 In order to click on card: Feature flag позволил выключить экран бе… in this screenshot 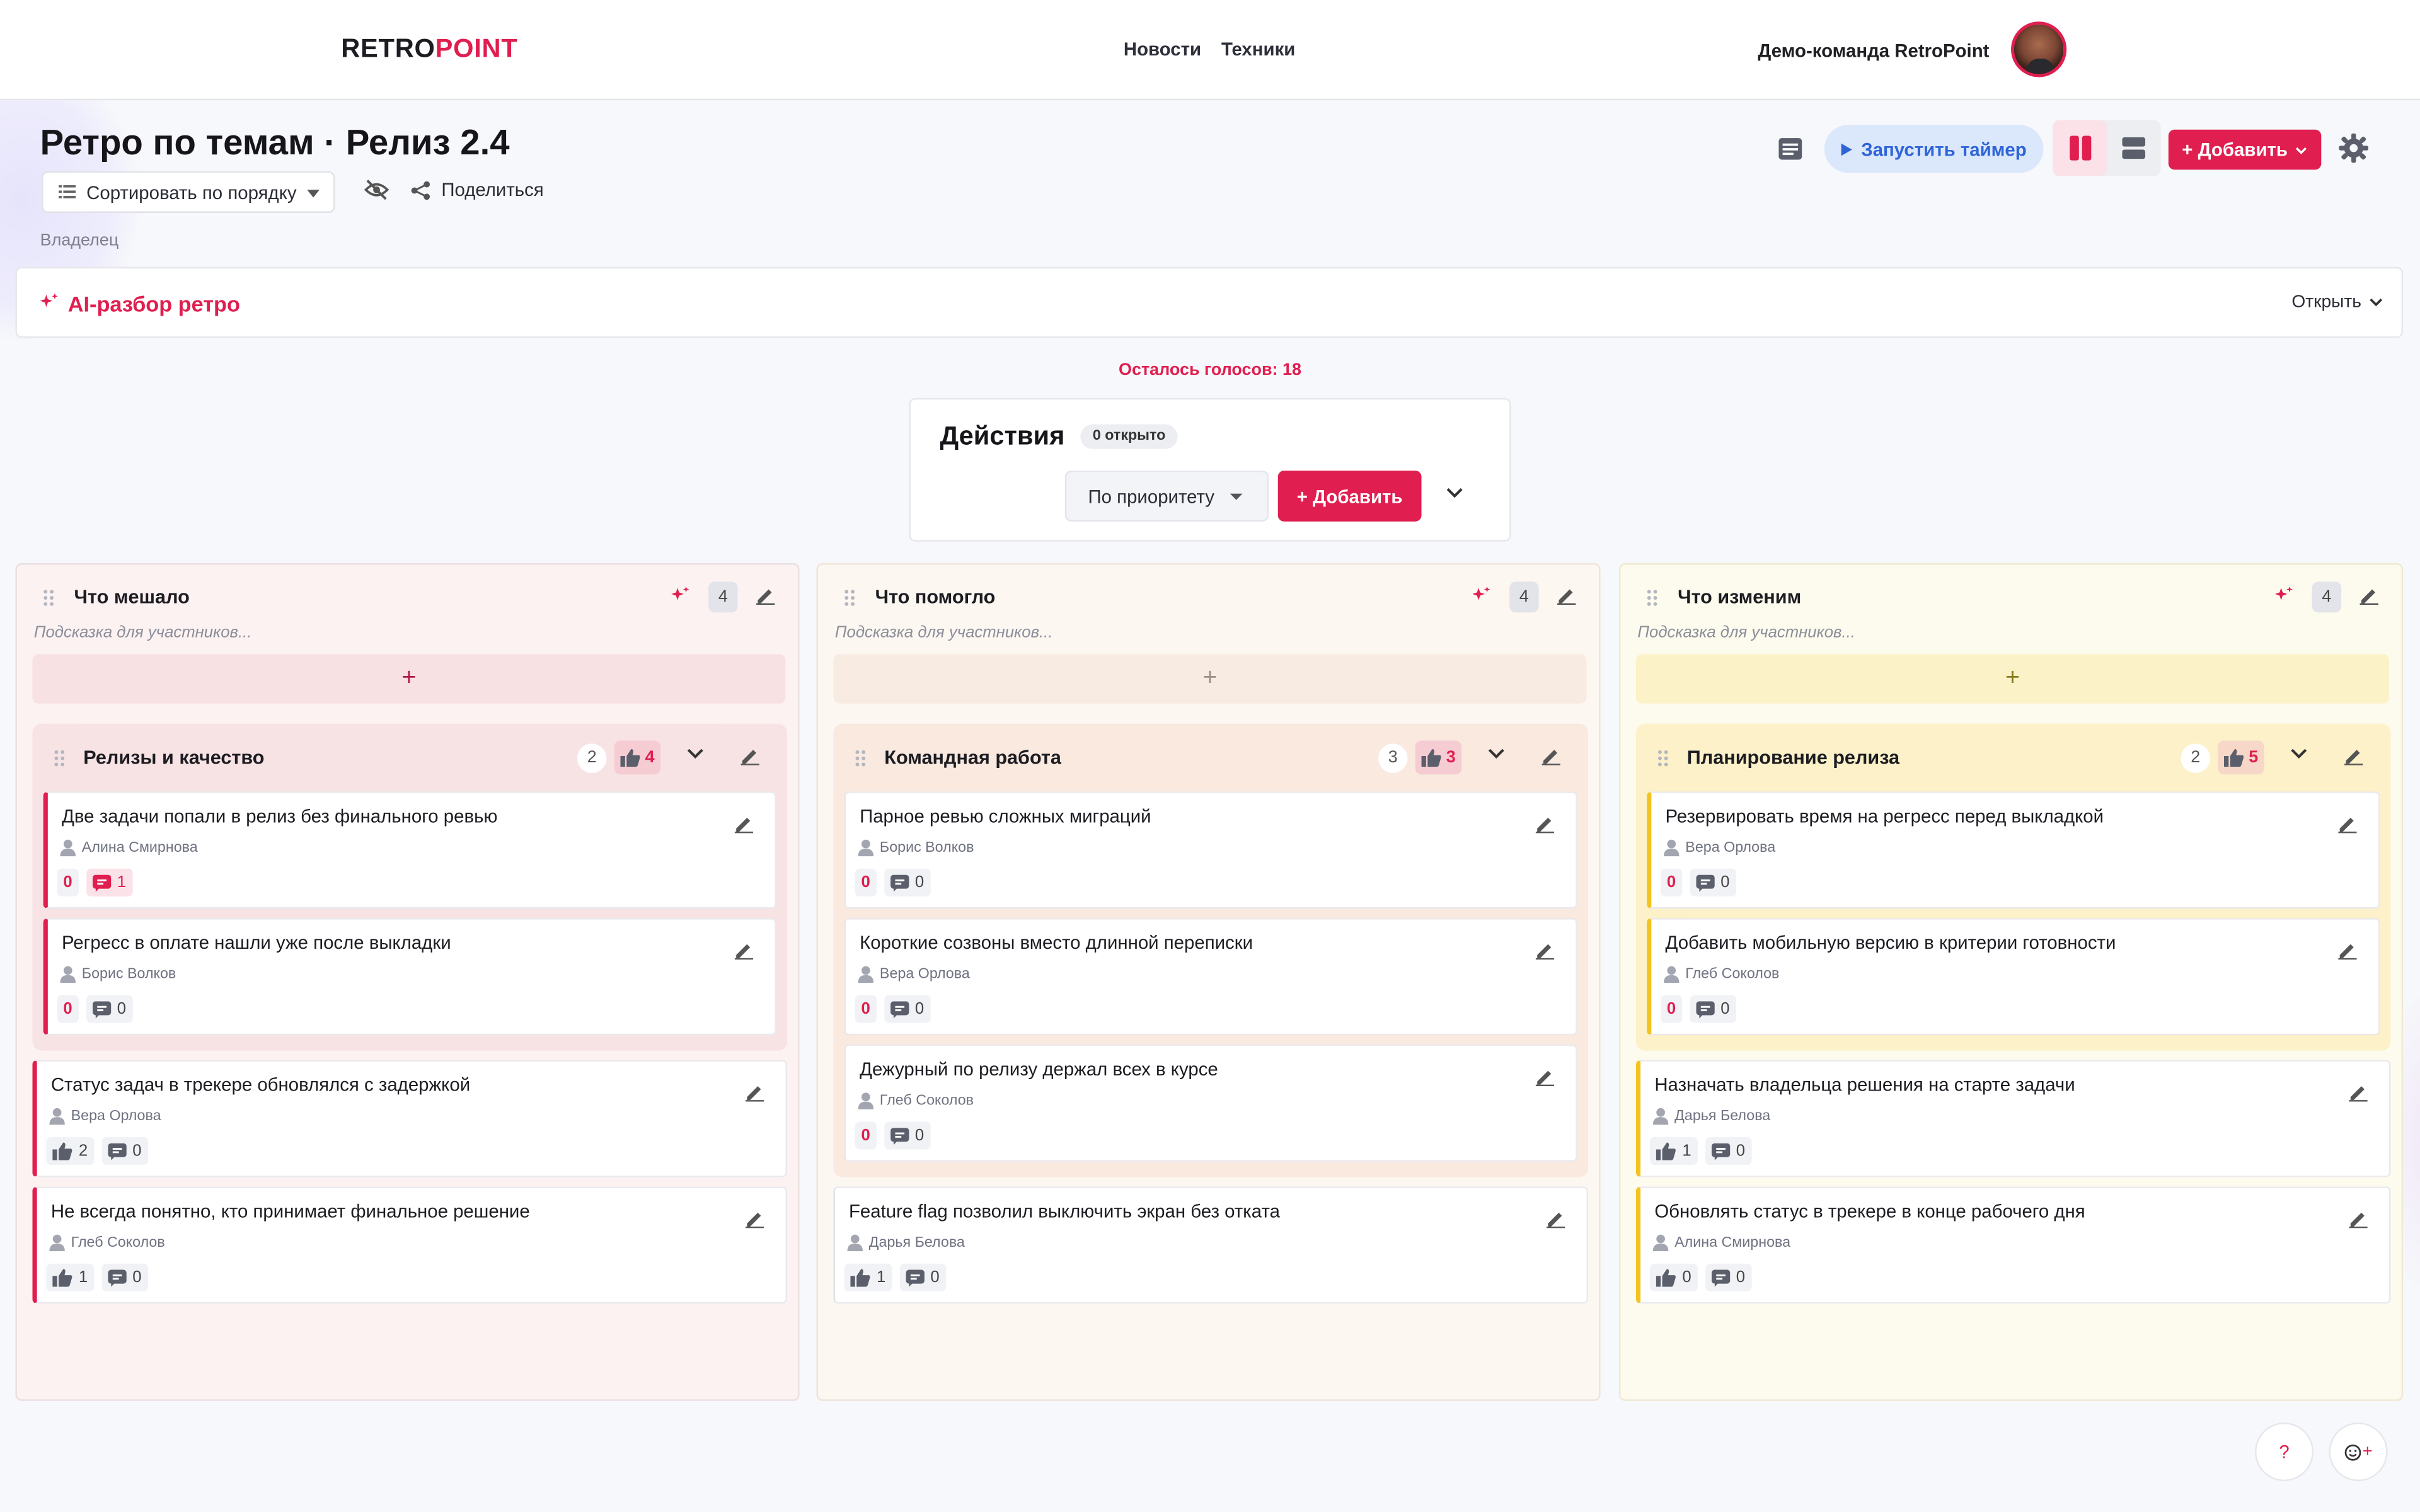, I will do `click(1211, 1245)`.